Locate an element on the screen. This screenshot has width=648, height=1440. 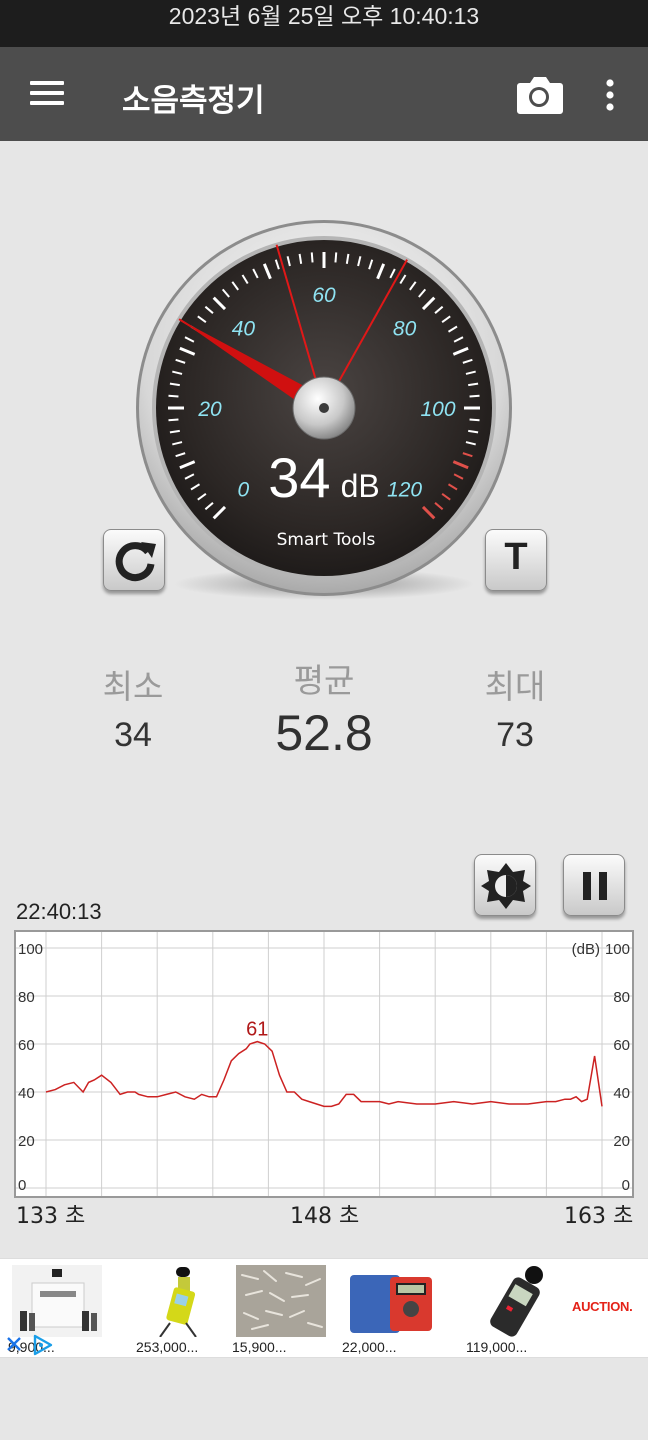
chart-ytick-right: 80 is located at coordinates (621, 997).